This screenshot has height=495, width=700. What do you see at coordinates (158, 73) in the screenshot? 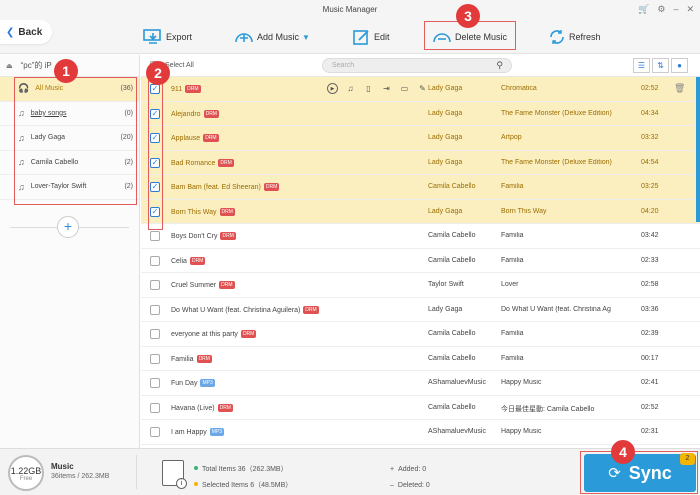
I see `annotation-marker-2: 2` at bounding box center [158, 73].